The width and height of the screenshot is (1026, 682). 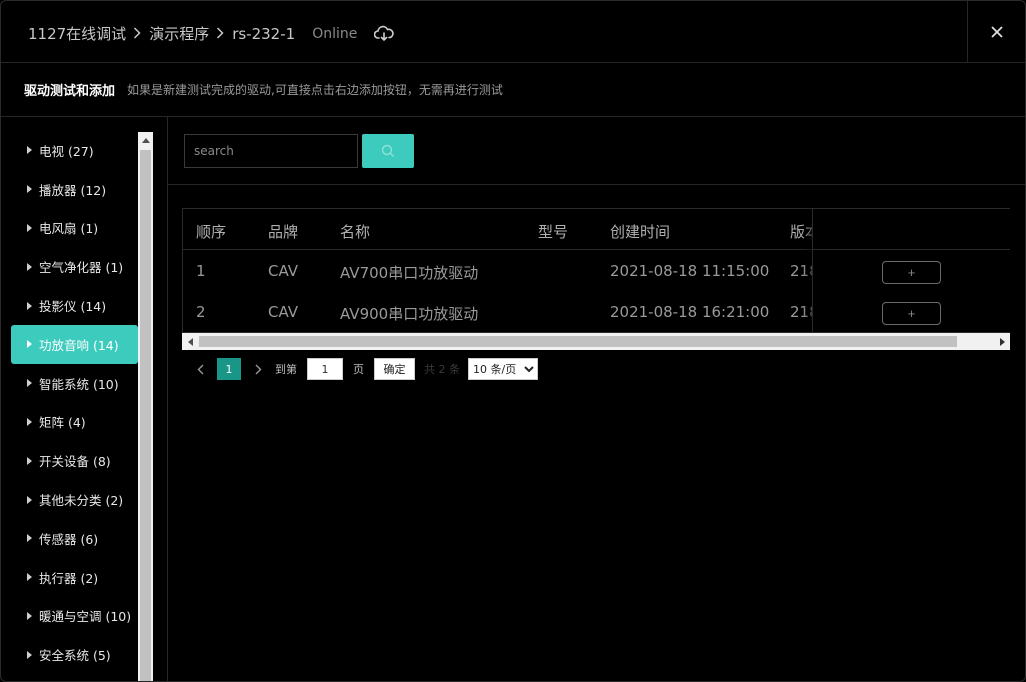 I want to click on cell-name: AV900串口功放驱动, so click(x=409, y=314).